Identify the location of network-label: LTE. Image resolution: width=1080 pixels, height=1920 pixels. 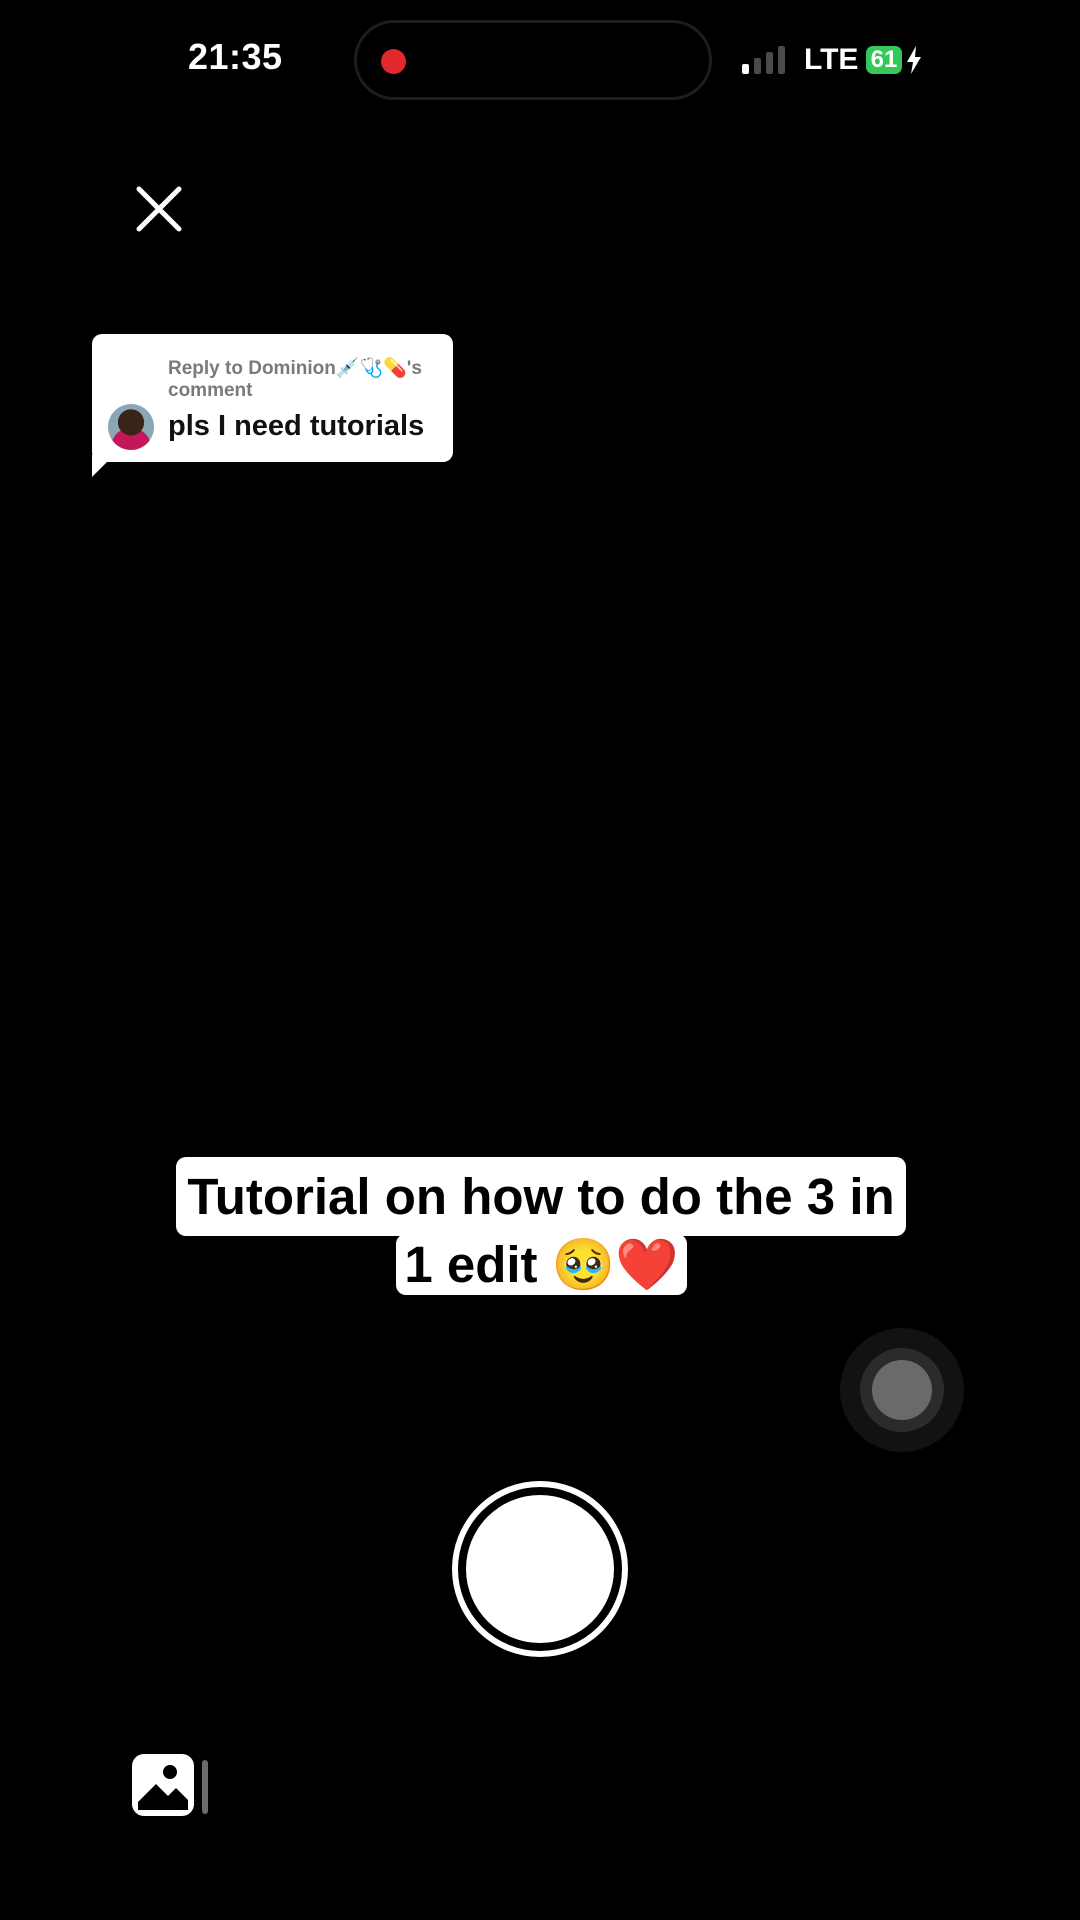
(831, 59).